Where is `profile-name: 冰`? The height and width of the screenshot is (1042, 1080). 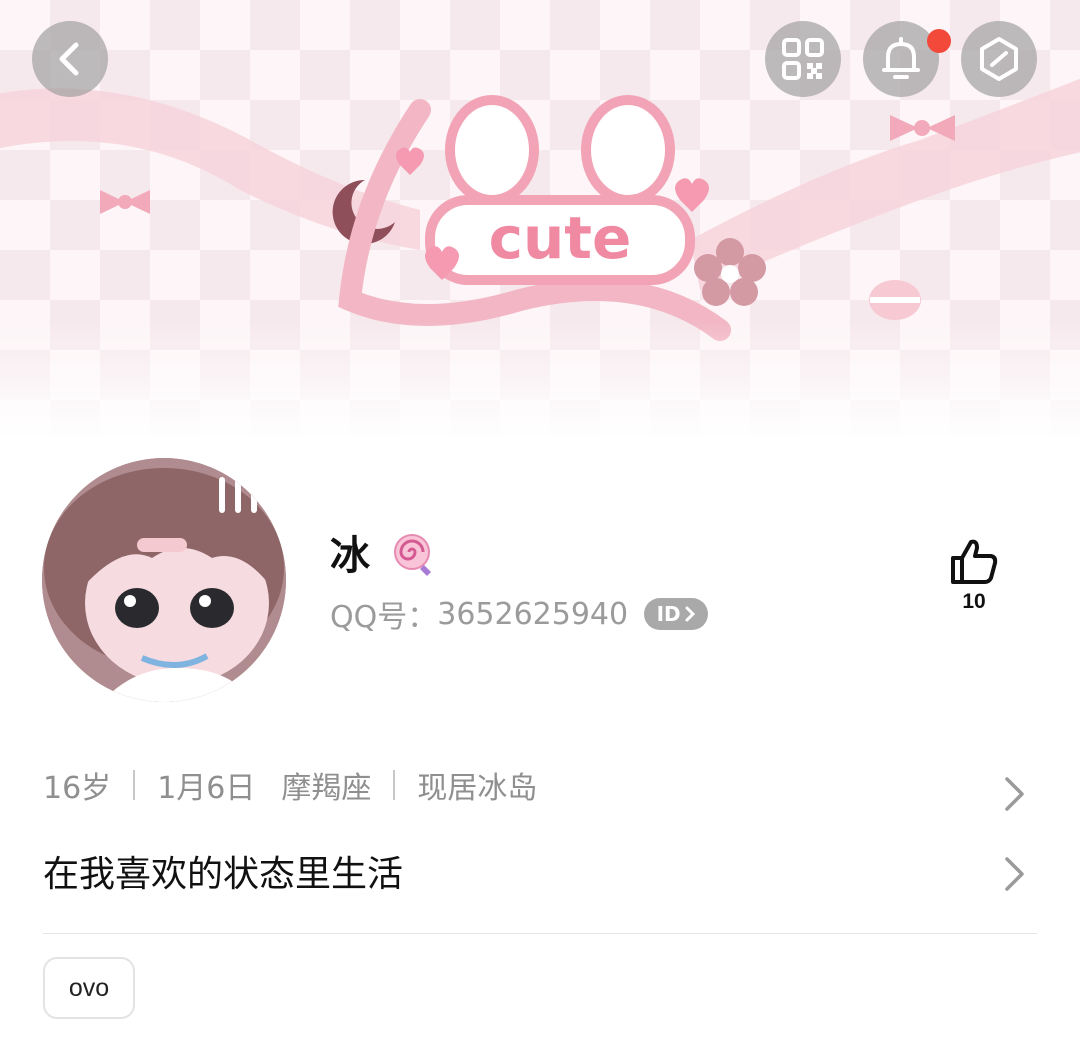
profile-name: 冰 is located at coordinates (350, 556).